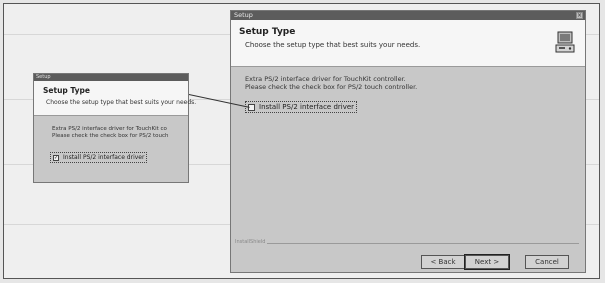 The width and height of the screenshot is (605, 283). I want to click on title-bar: Setup, so click(111, 77).